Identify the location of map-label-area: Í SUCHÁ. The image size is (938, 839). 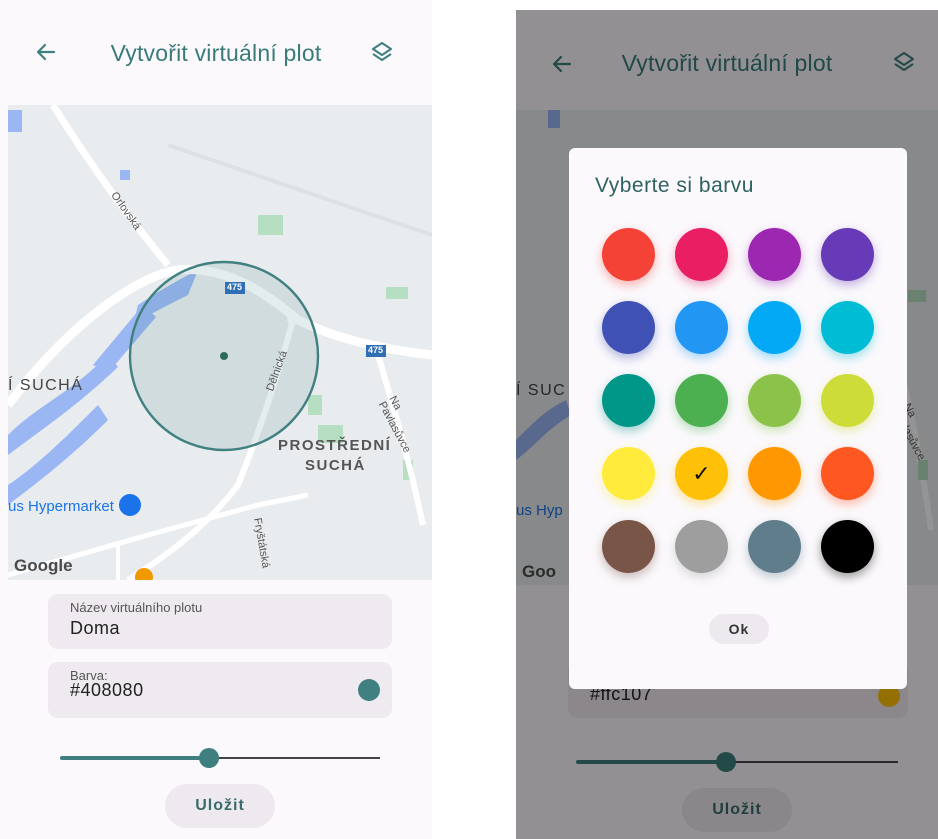
(46, 385).